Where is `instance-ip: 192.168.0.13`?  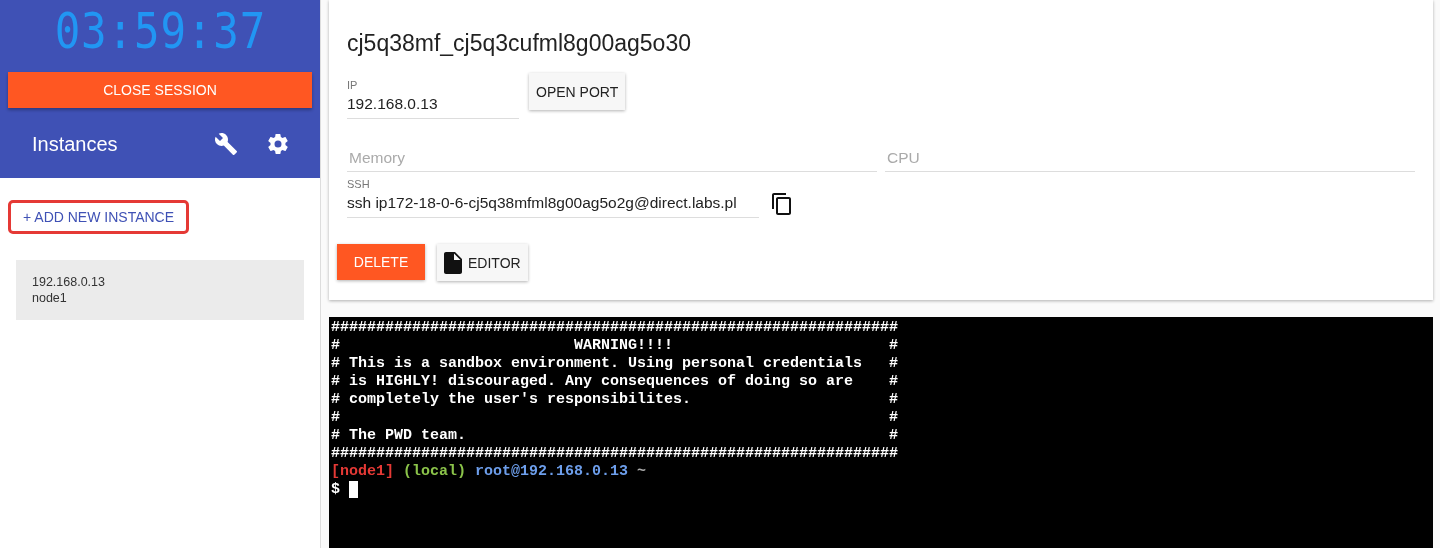 instance-ip: 192.168.0.13 is located at coordinates (69, 282).